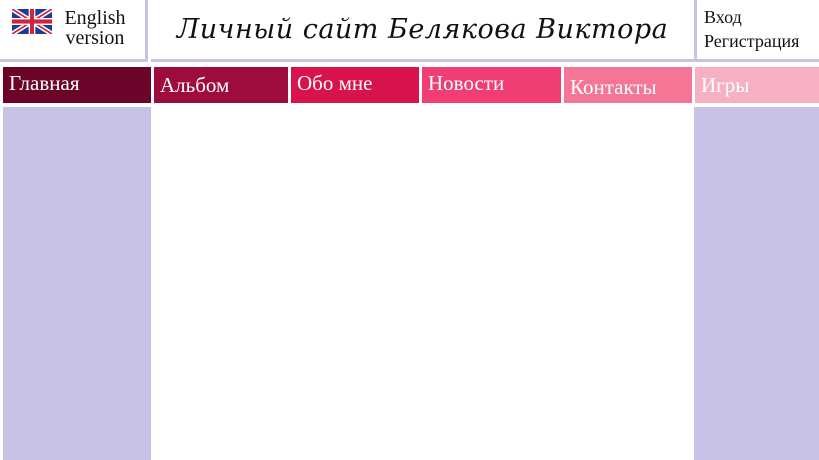 The height and width of the screenshot is (460, 819). I want to click on login-link: Вход, so click(723, 17).